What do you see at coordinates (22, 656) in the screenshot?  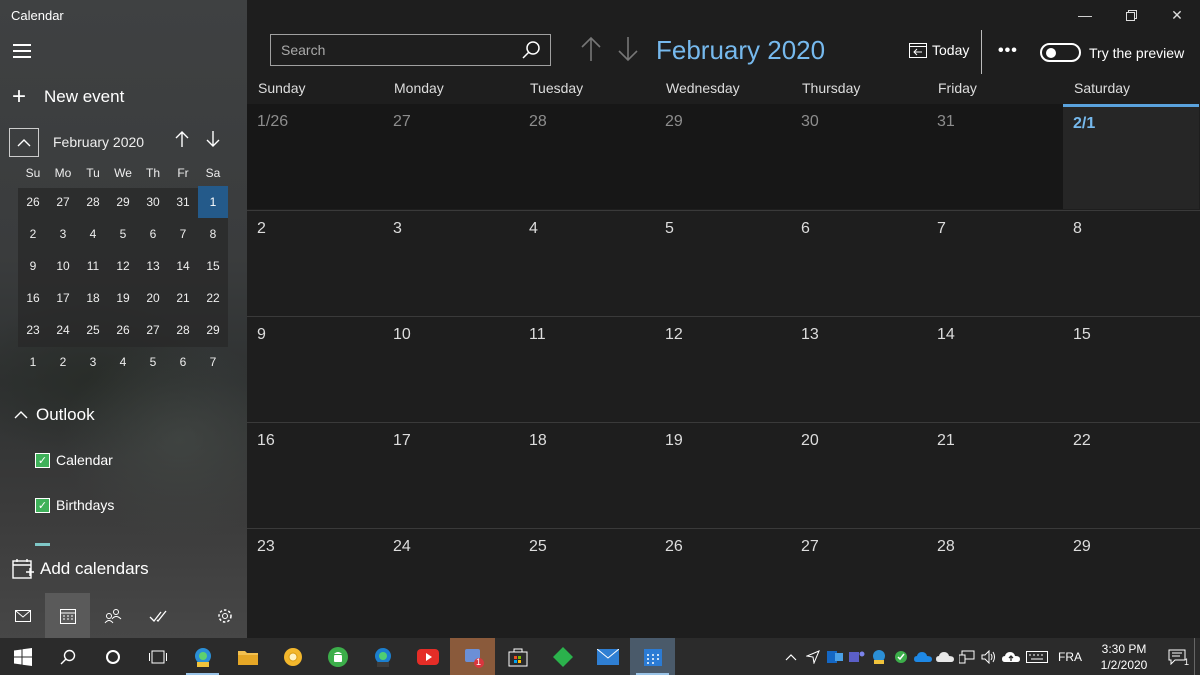 I see `start-button` at bounding box center [22, 656].